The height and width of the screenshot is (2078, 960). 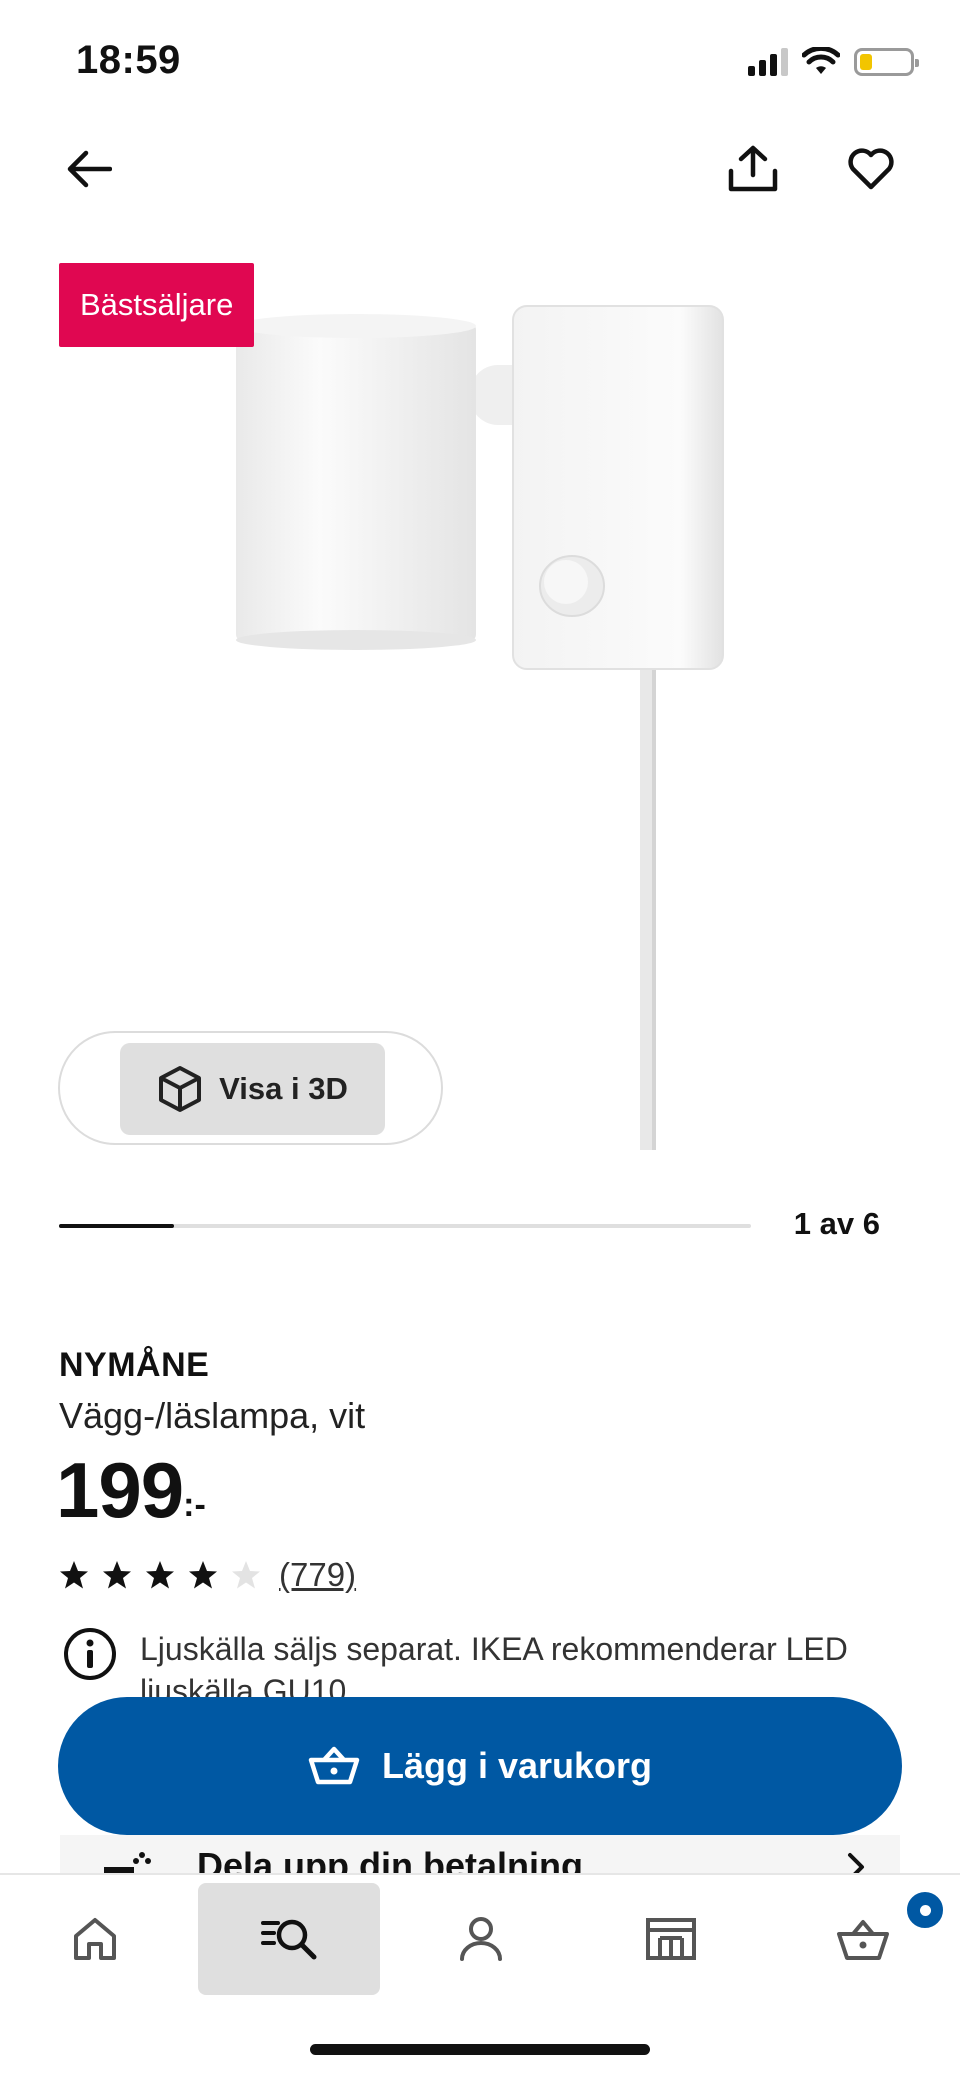 What do you see at coordinates (117, 1226) in the screenshot?
I see `gallery-progress-fill` at bounding box center [117, 1226].